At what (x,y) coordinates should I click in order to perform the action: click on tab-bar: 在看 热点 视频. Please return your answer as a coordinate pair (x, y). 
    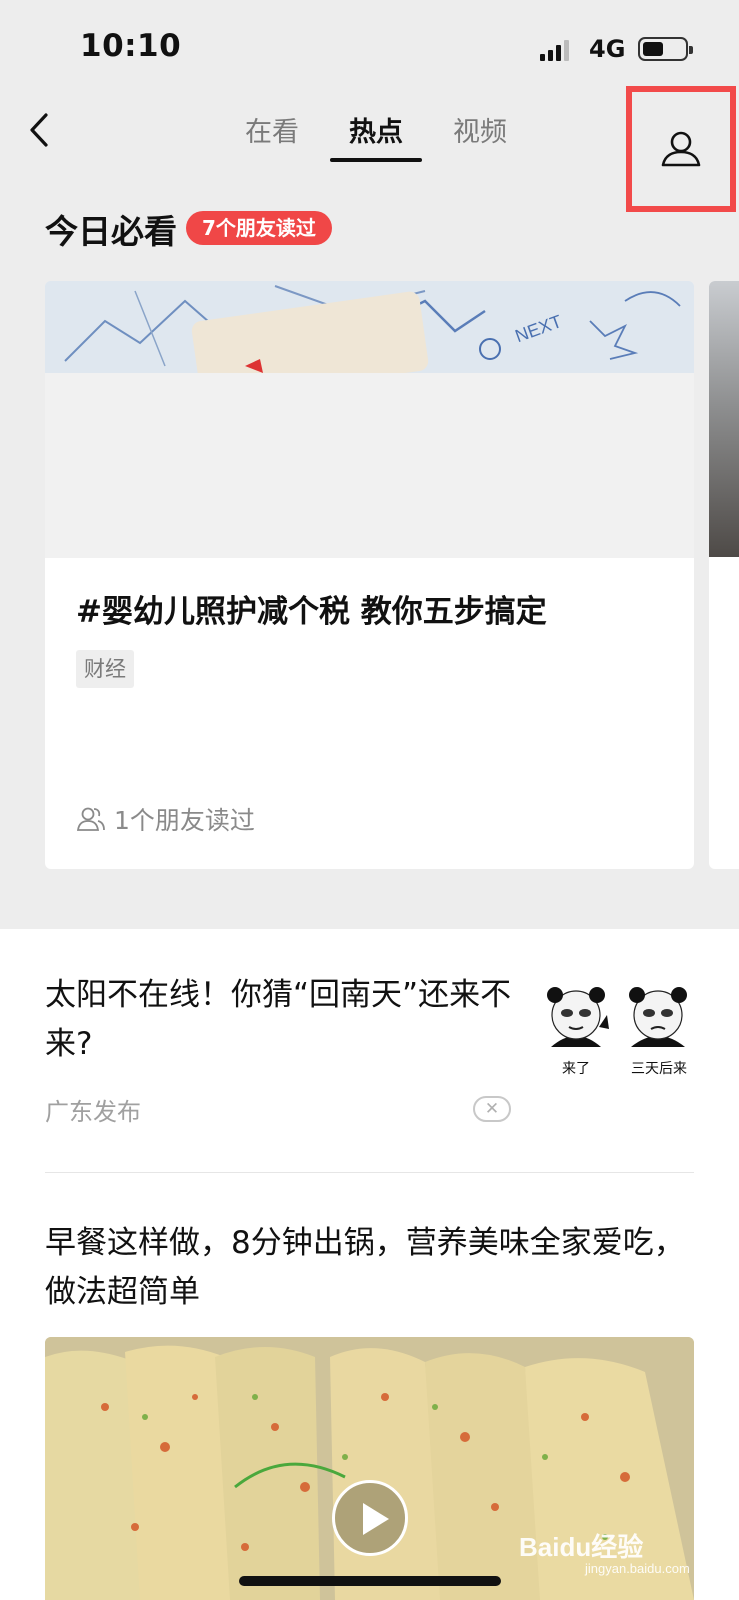
    Looking at the image, I should click on (376, 136).